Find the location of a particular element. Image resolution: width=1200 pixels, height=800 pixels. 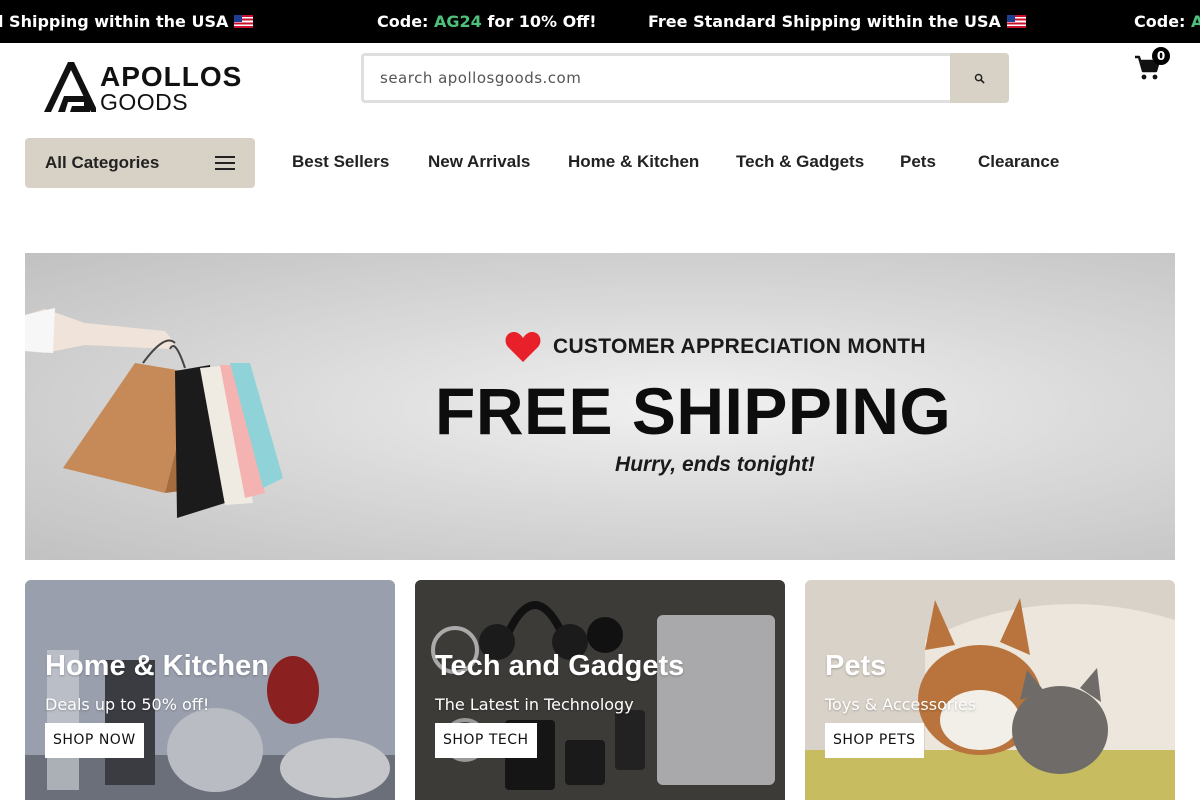

hero-tagline: CUSTOMER APPRECIATION MONTH is located at coordinates (715, 347).